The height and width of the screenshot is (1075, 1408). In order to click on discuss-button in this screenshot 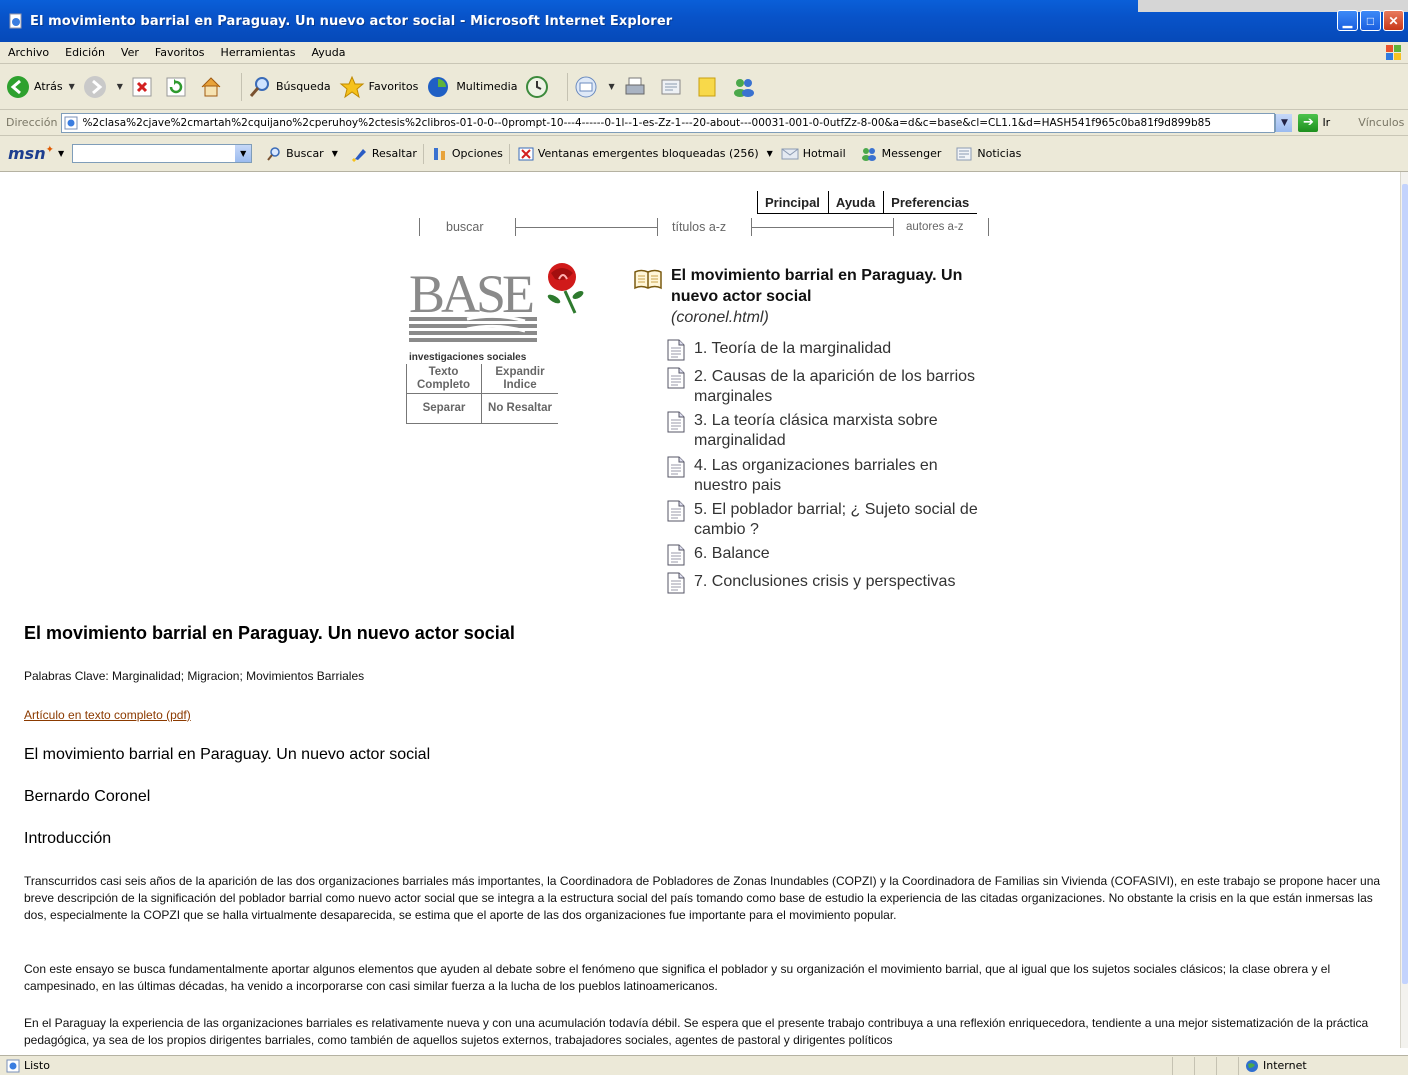, I will do `click(709, 87)`.